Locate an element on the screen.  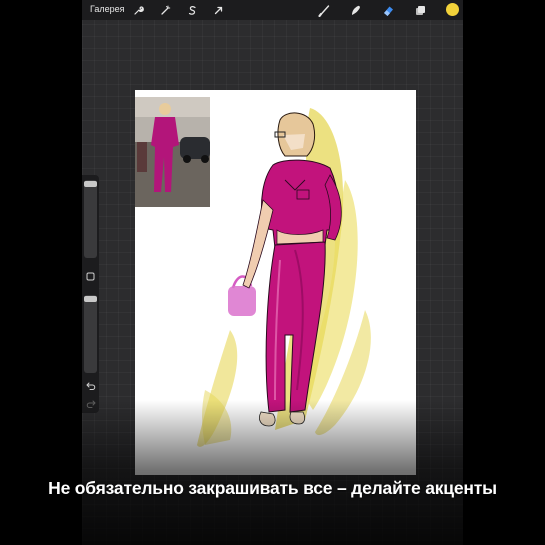
layers-icon is located at coordinates (420, 10).